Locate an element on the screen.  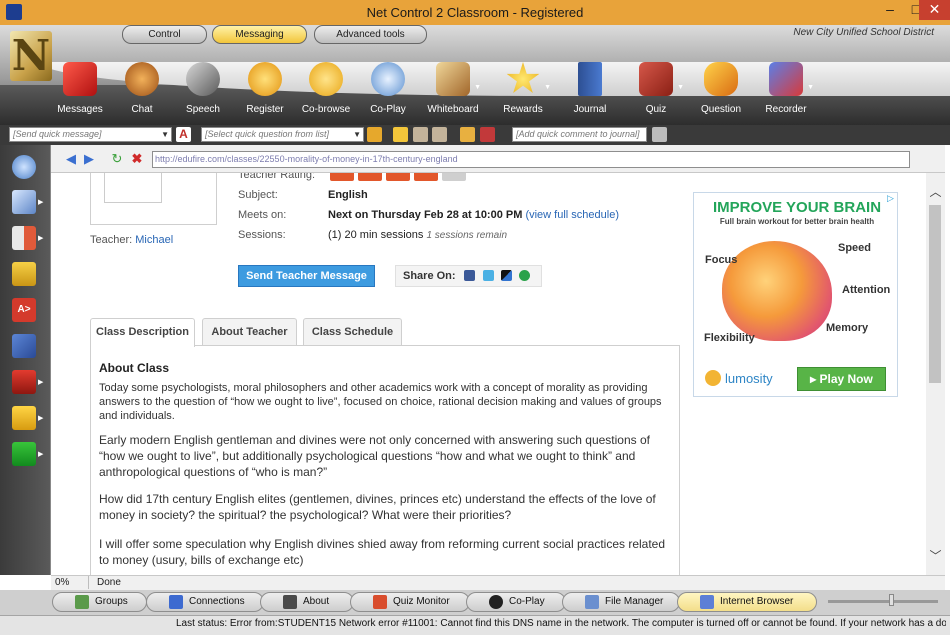
load-progress: 0% is located at coordinates (62, 582).